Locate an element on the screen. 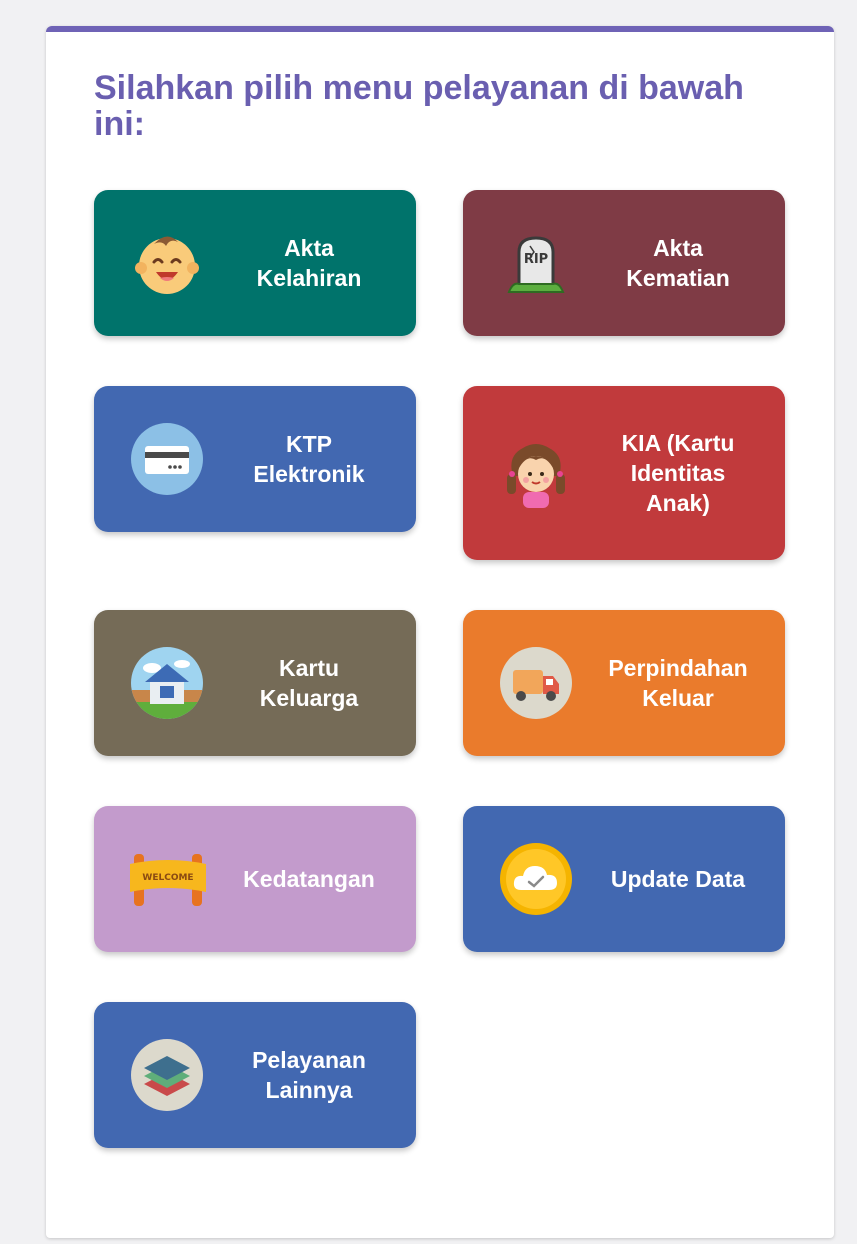 This screenshot has height=1244, width=857. menu-label: Akta Kelahiran is located at coordinates (309, 263).